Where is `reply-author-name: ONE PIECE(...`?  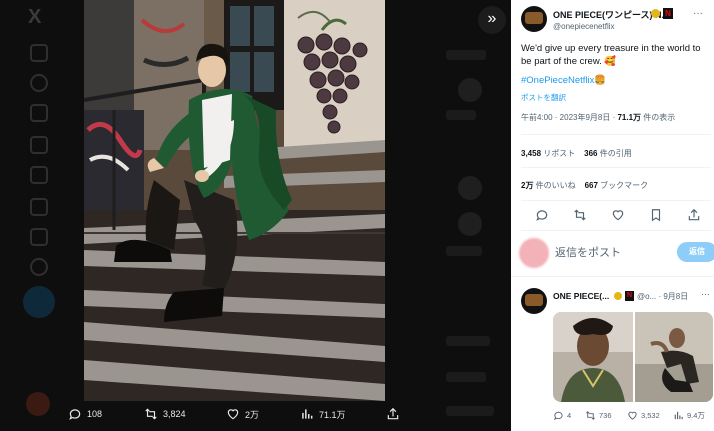 reply-author-name: ONE PIECE(... is located at coordinates (581, 296).